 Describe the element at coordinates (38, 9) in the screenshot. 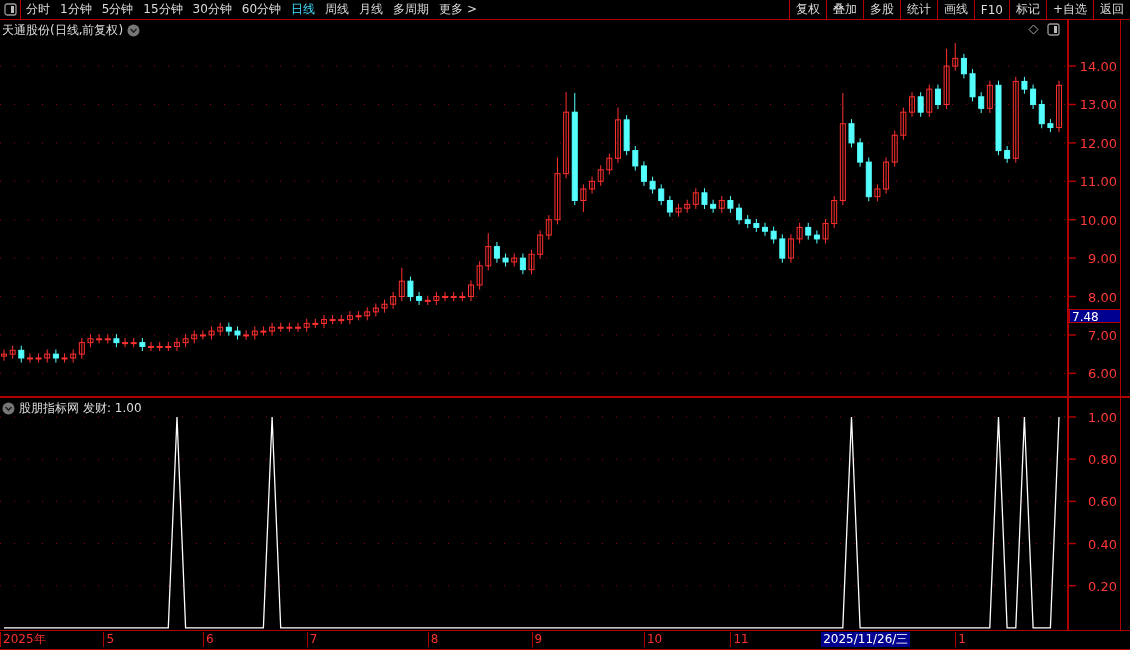

I see `period-tab: 分时` at that location.